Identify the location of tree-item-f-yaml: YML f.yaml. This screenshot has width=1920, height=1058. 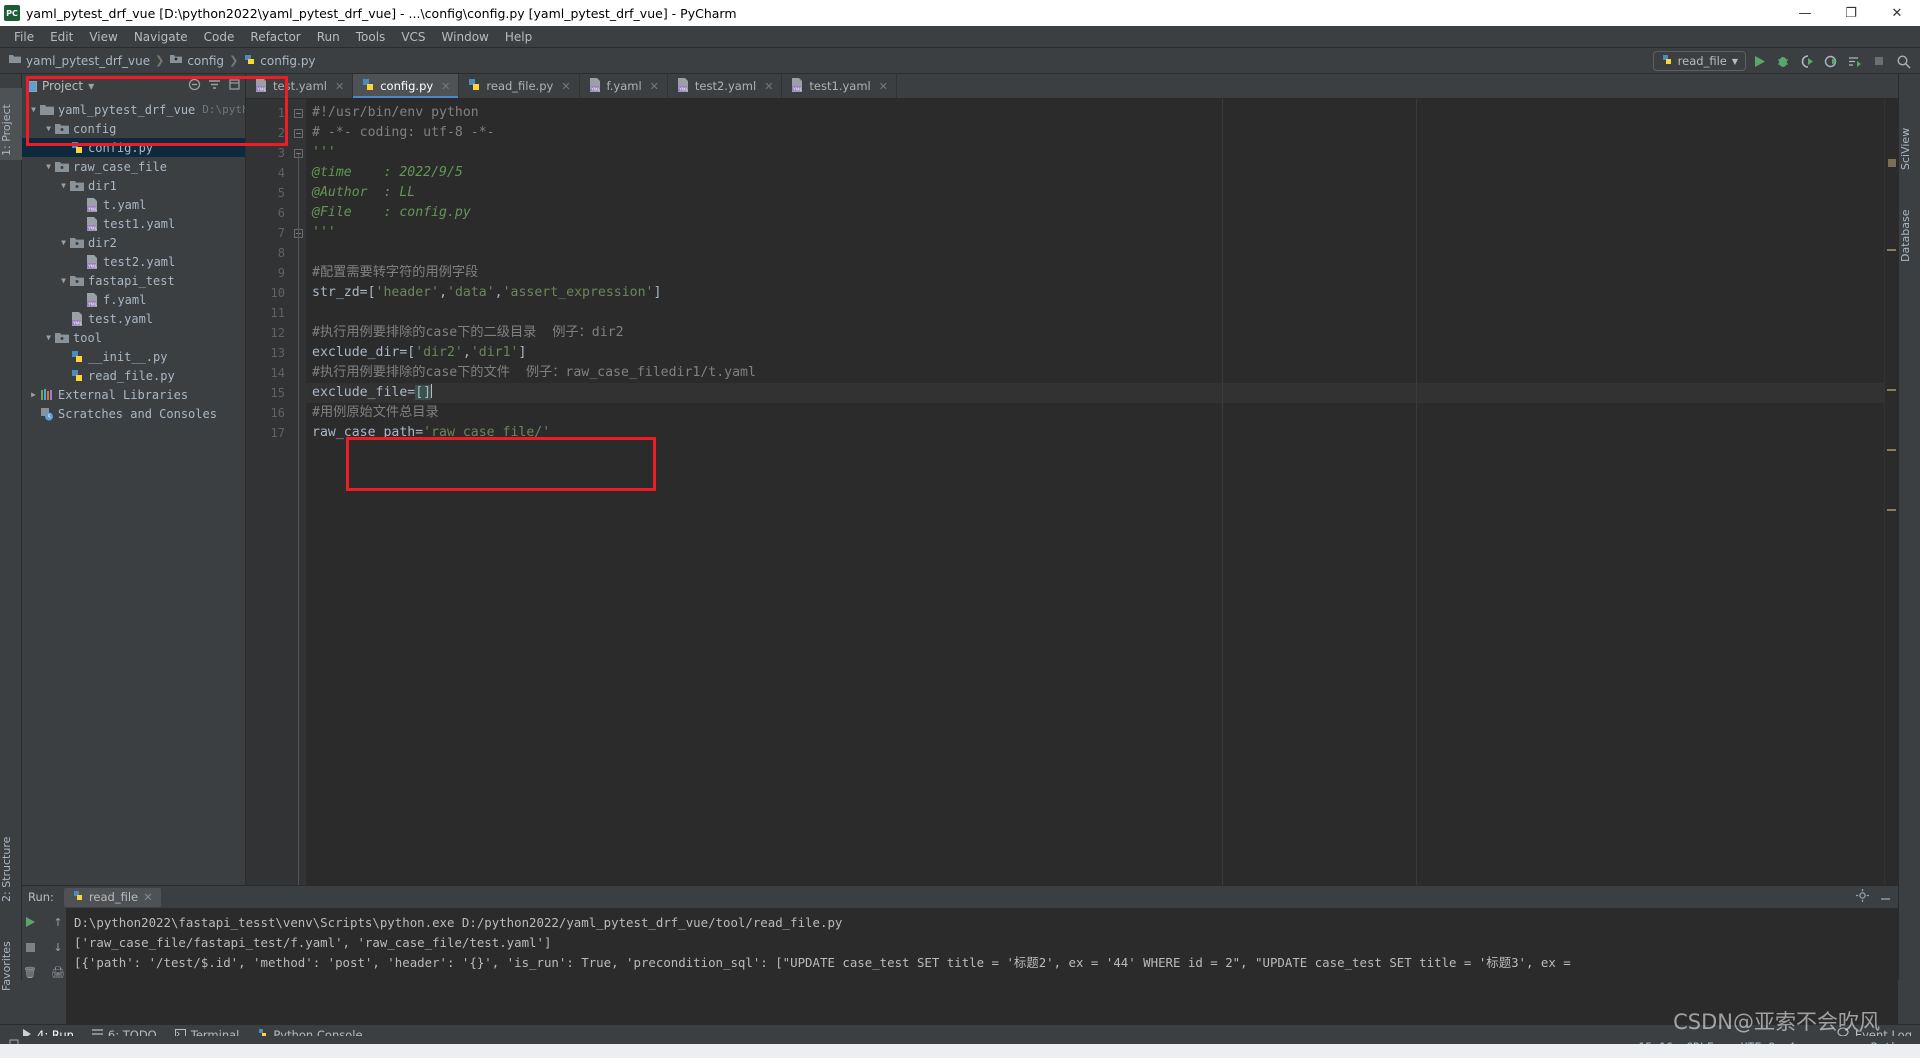
(133, 299).